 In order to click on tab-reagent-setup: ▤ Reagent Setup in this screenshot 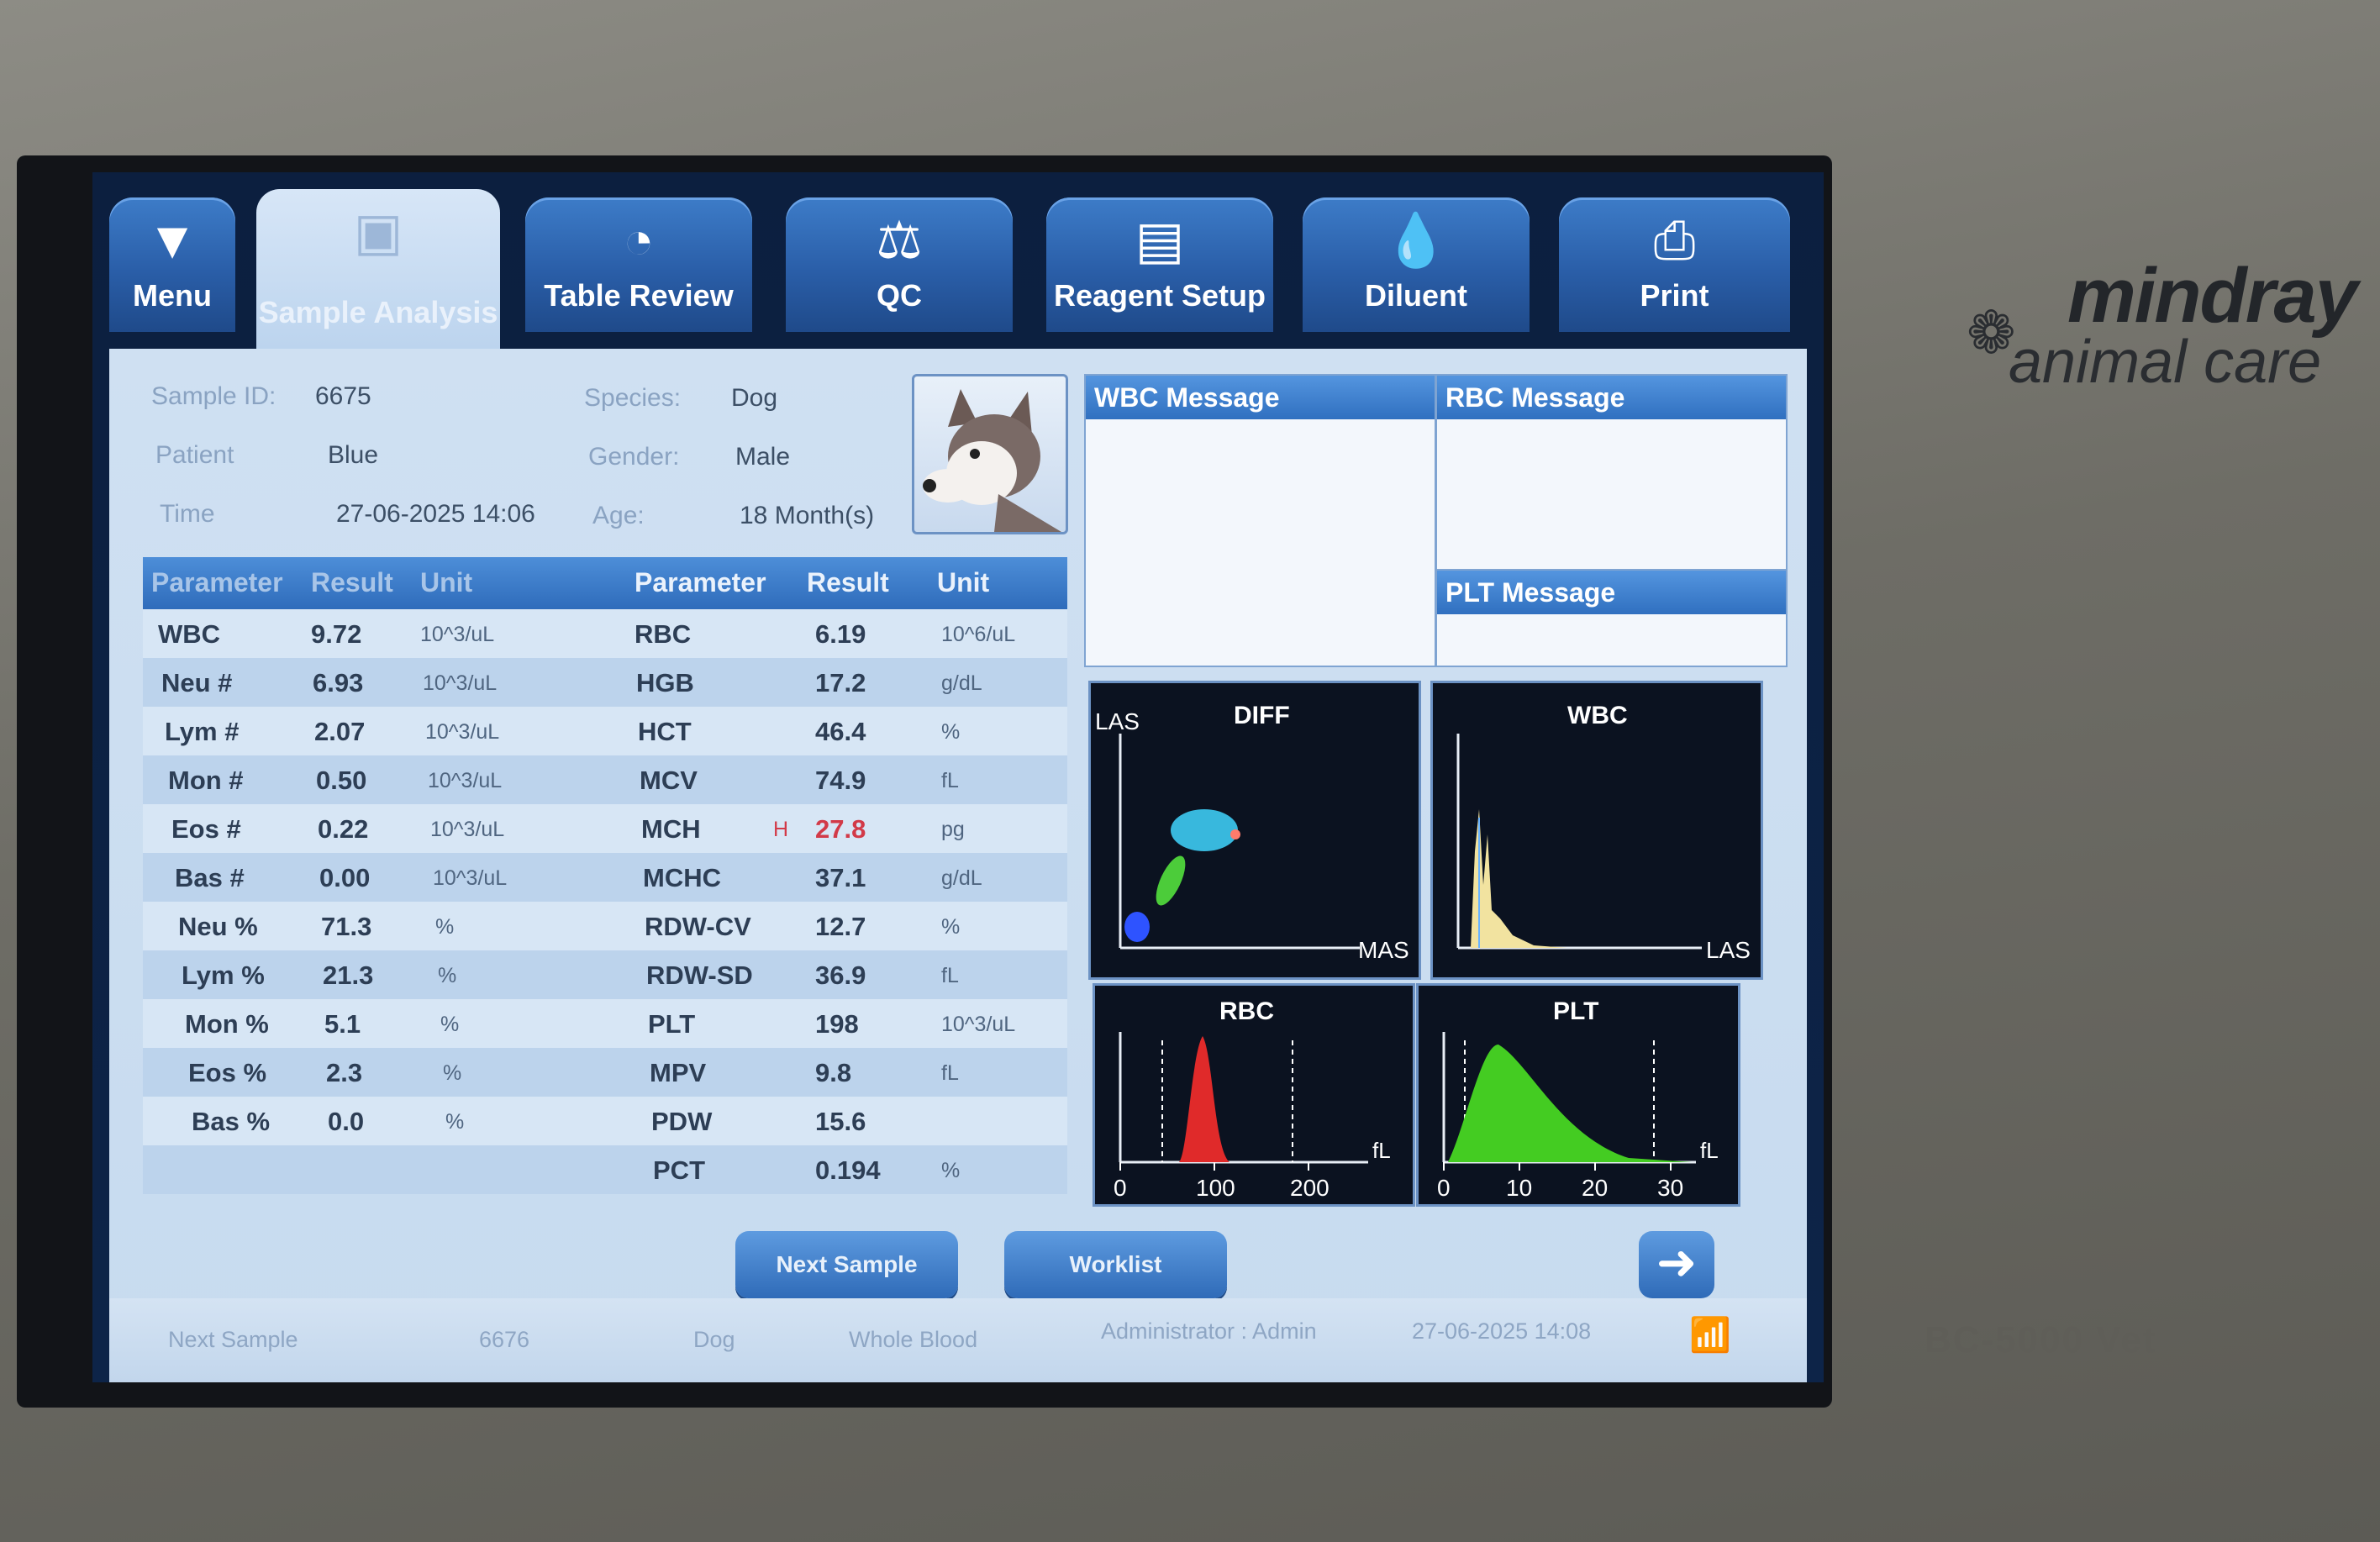, I will do `click(1159, 264)`.